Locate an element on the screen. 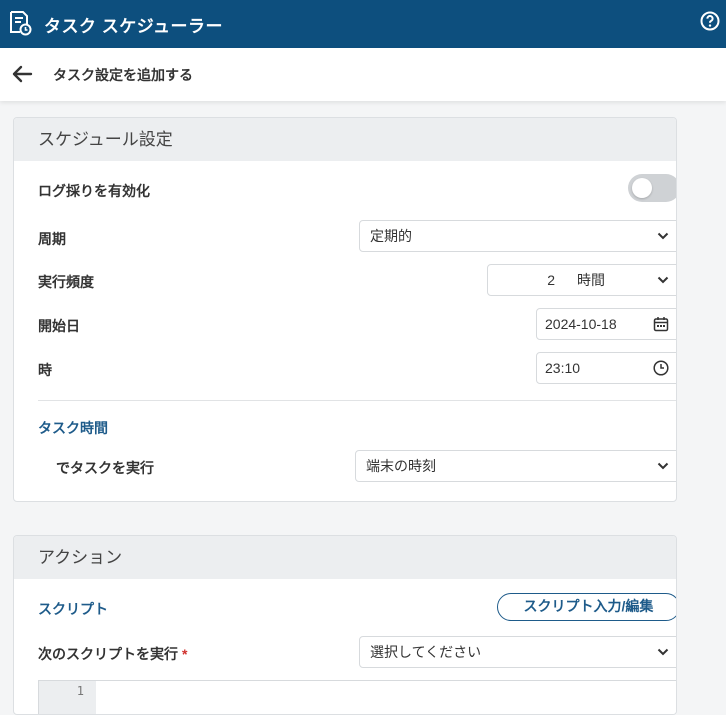  line-number-gutter: 1 is located at coordinates (67, 697).